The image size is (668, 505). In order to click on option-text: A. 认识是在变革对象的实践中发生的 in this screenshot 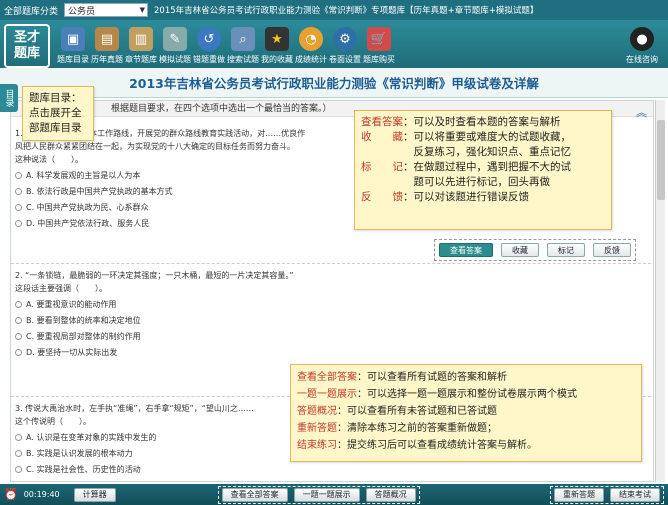, I will do `click(91, 437)`.